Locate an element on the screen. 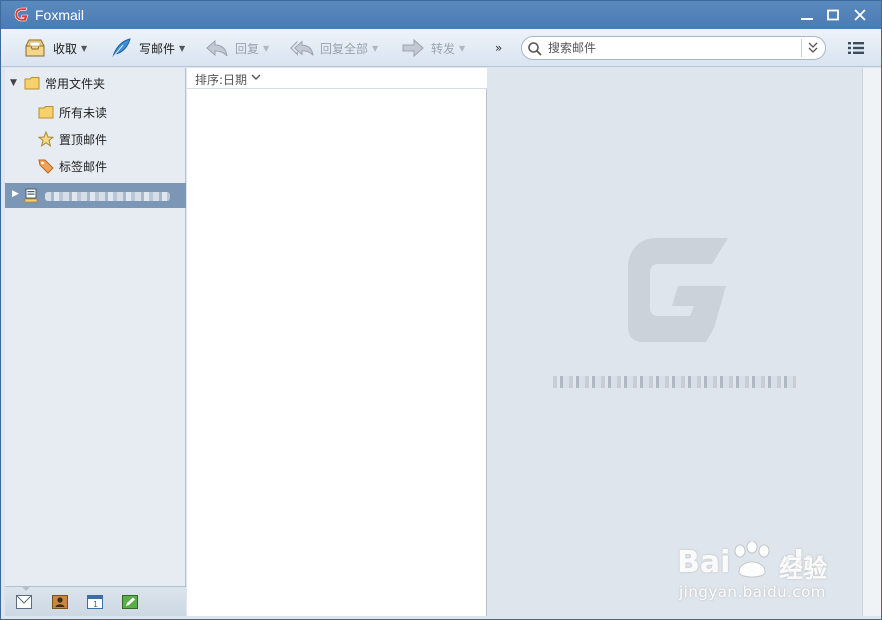  expand-triangle-icon: ▼ is located at coordinates (15, 83).